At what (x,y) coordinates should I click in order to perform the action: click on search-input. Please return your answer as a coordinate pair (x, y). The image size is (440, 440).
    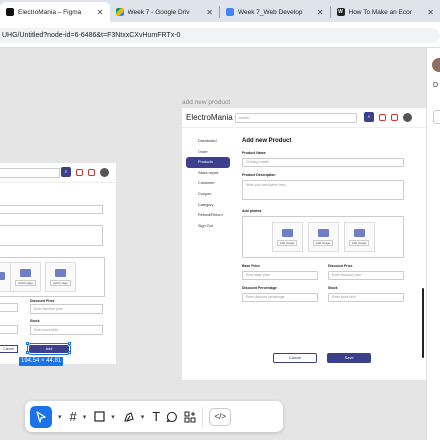
    Looking at the image, I should click on (30, 173).